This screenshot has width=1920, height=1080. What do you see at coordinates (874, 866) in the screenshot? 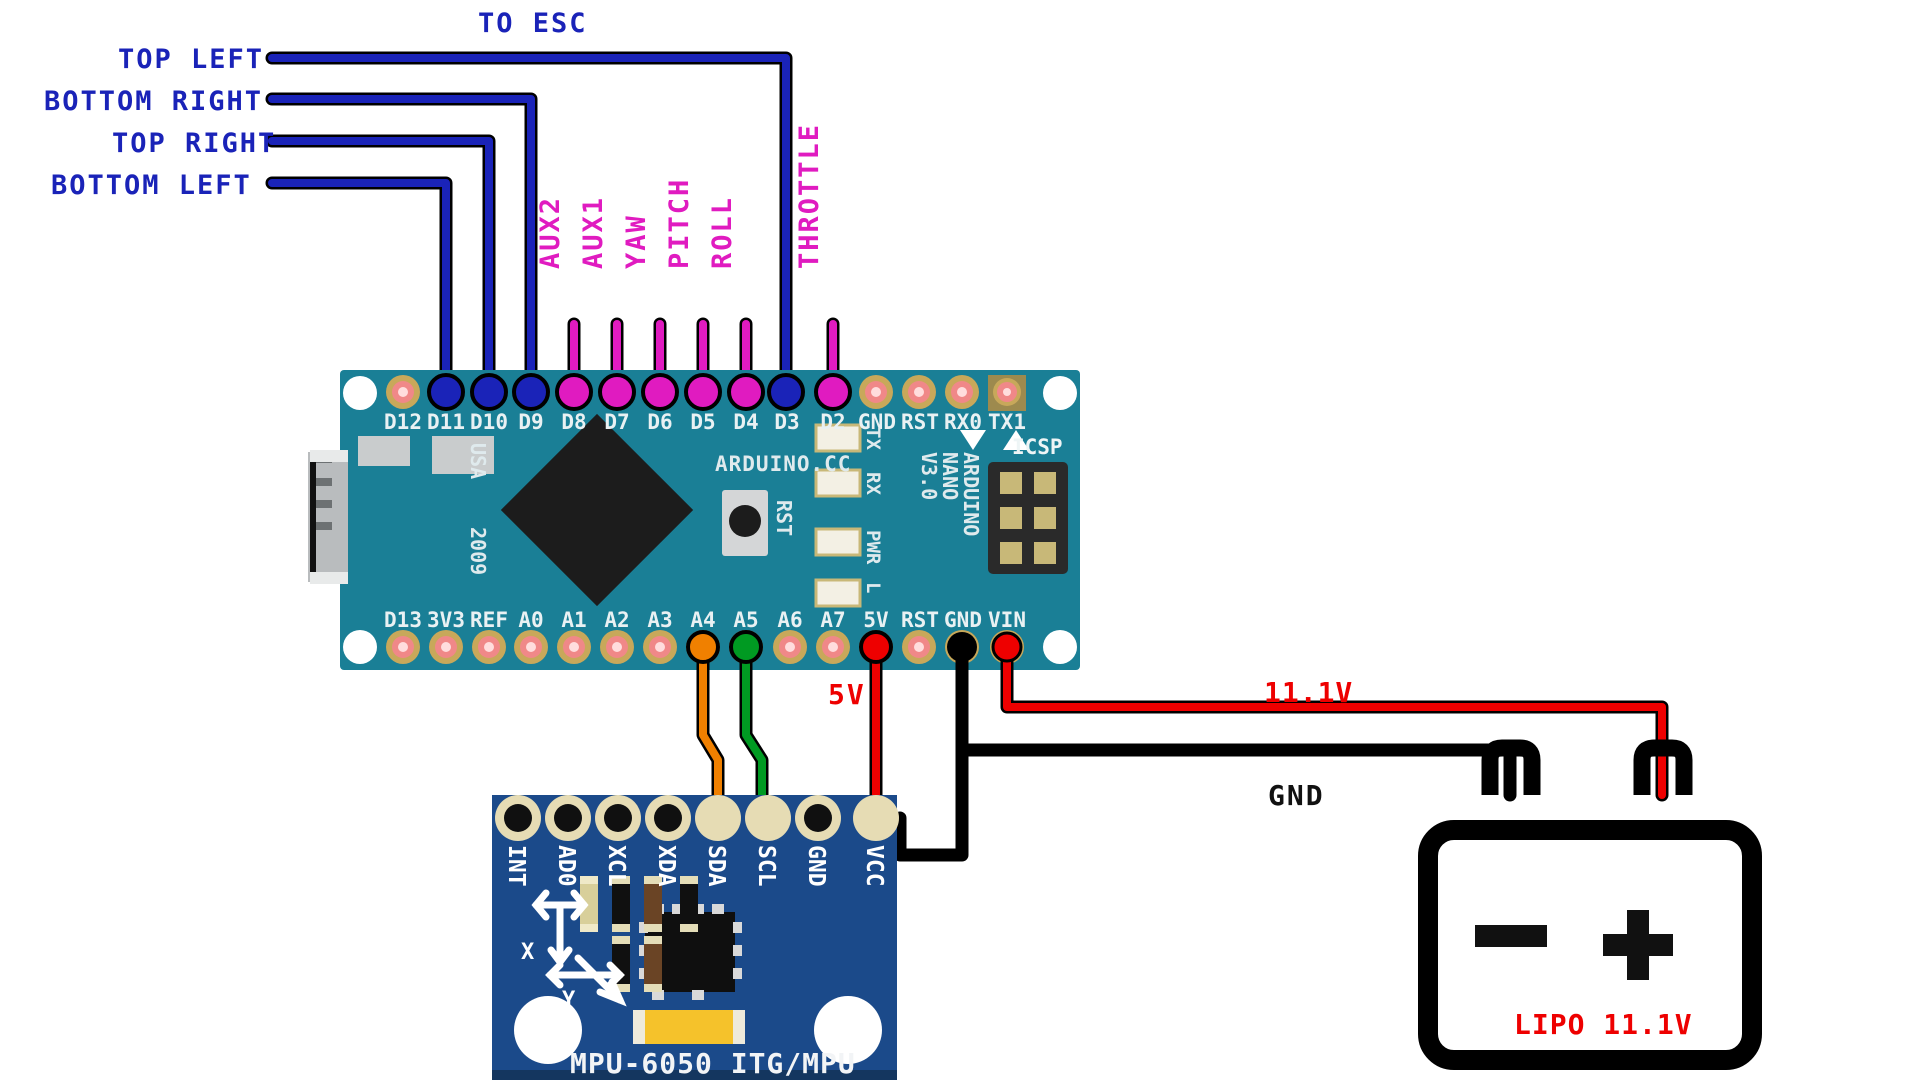
I see `mpu-pin-label-vcc: VCC` at bounding box center [874, 866].